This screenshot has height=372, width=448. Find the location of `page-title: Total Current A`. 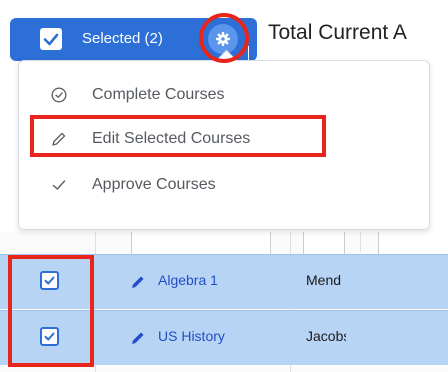

page-title: Total Current A is located at coordinates (337, 32).